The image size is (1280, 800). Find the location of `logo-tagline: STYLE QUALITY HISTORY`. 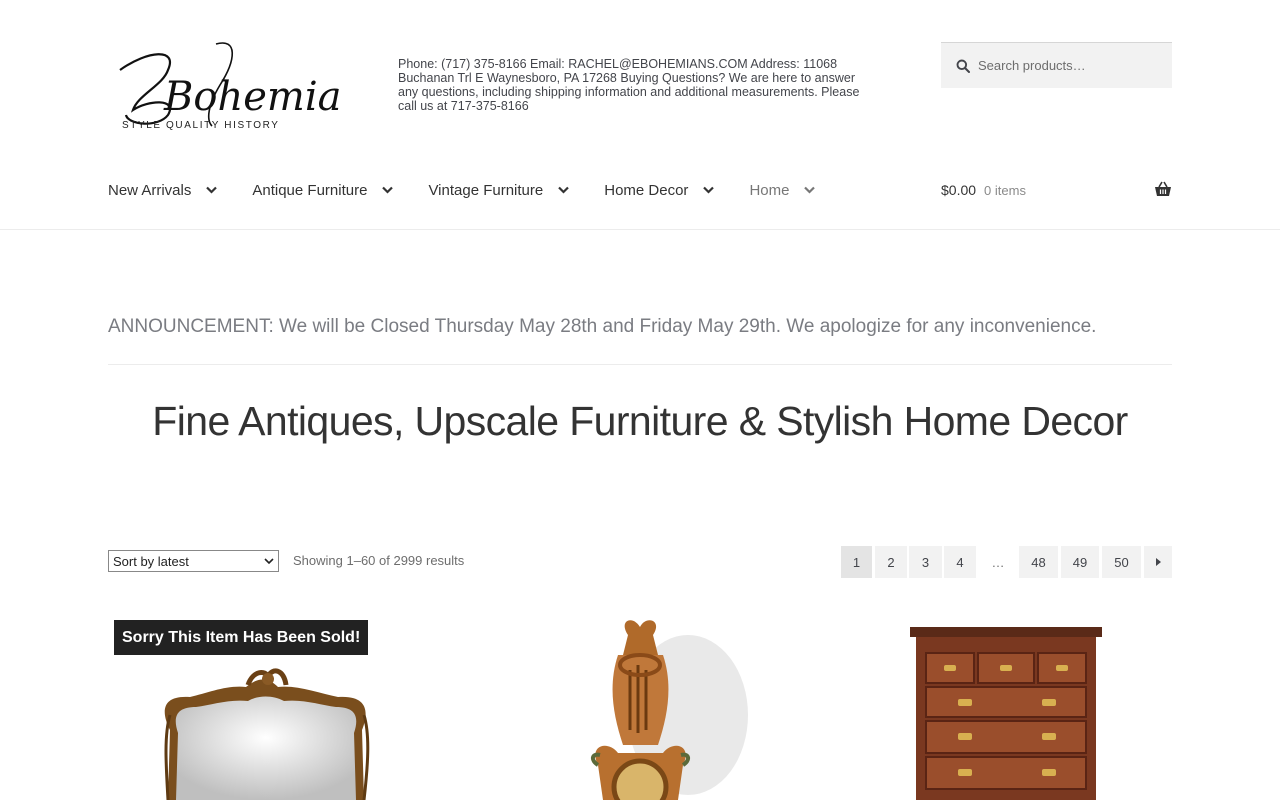

logo-tagline: STYLE QUALITY HISTORY is located at coordinates (201, 125).